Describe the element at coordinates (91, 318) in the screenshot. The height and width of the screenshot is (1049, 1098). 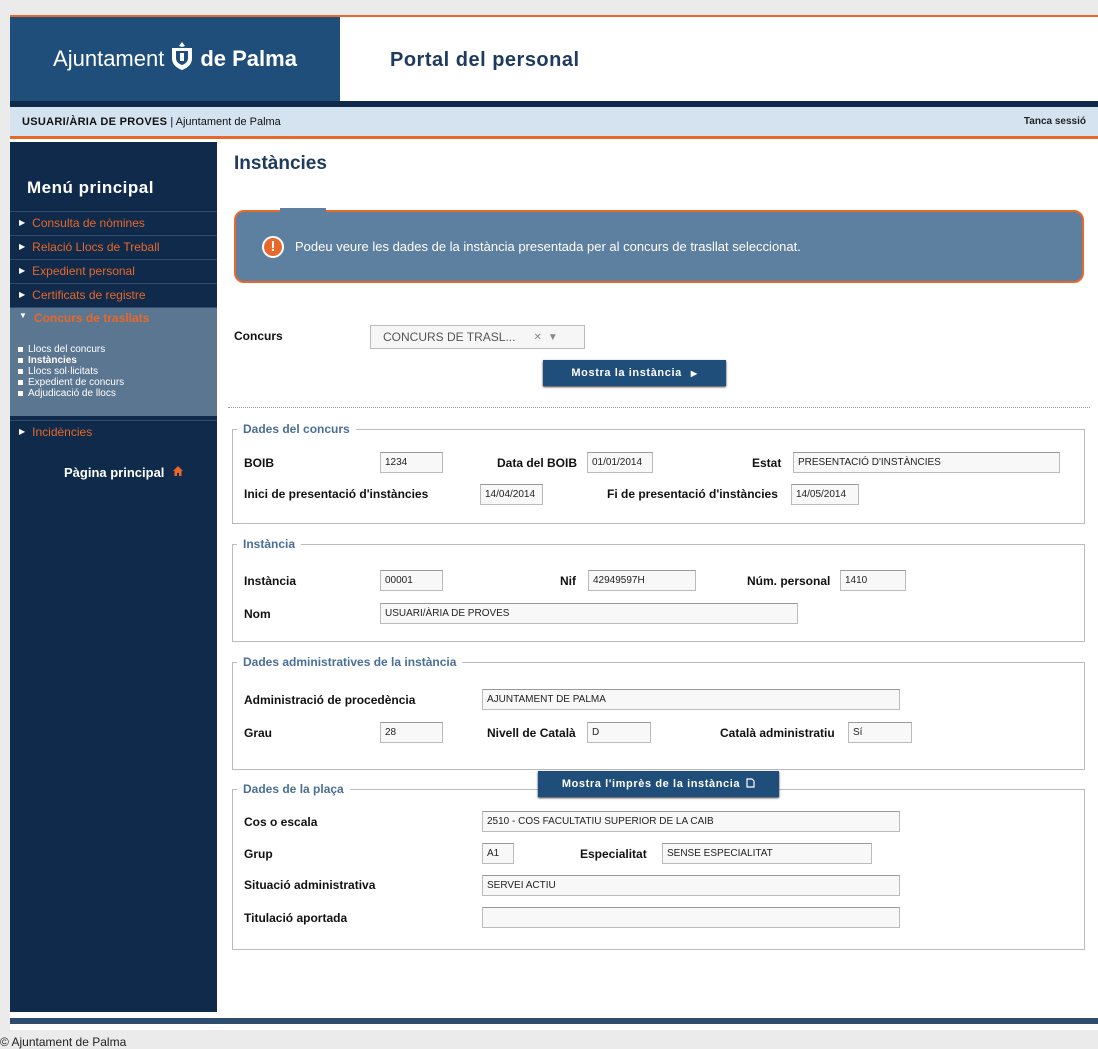
I see `sidebar-item-label: Concurs de trasllats` at that location.